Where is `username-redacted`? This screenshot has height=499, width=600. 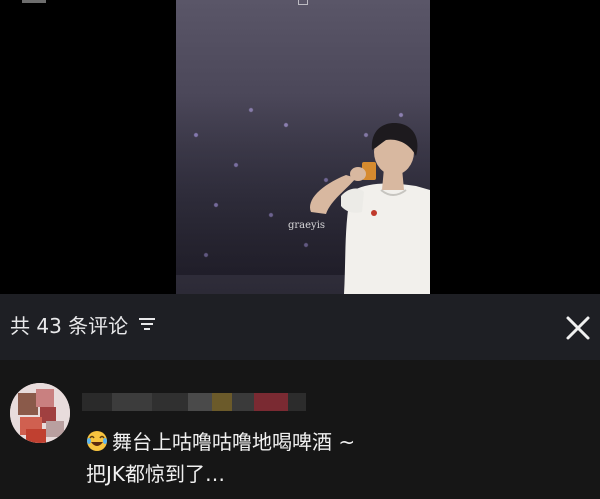
username-redacted is located at coordinates (194, 402).